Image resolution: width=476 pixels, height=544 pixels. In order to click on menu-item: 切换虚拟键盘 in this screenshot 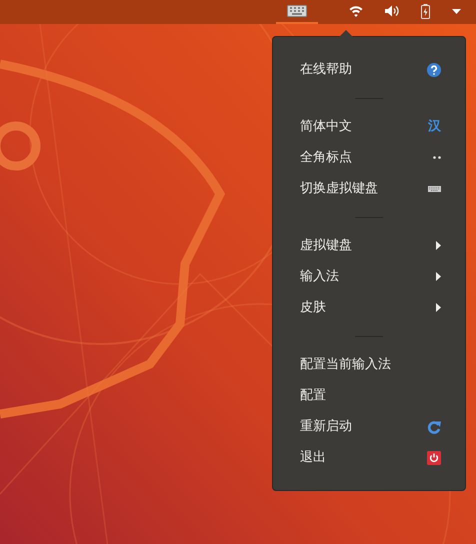, I will do `click(369, 188)`.